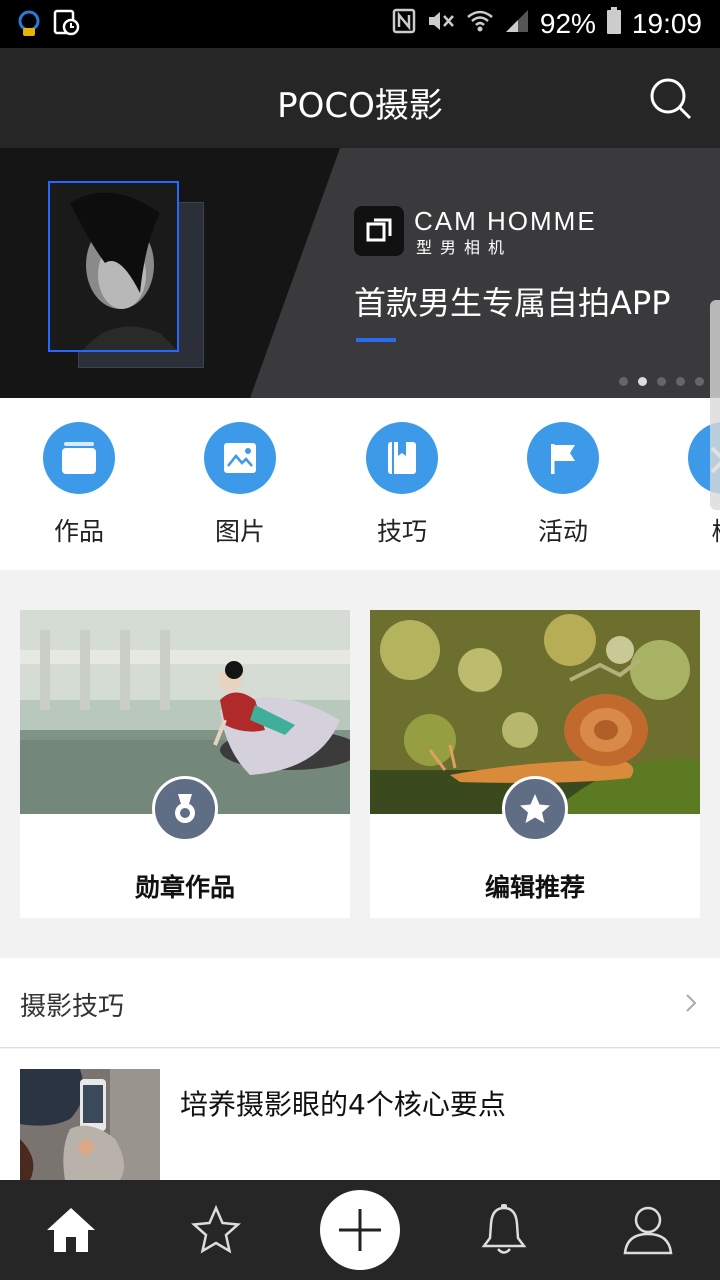 The width and height of the screenshot is (720, 1280). I want to click on article-title: 培养摄影眼的4个核心要点, so click(343, 1104).